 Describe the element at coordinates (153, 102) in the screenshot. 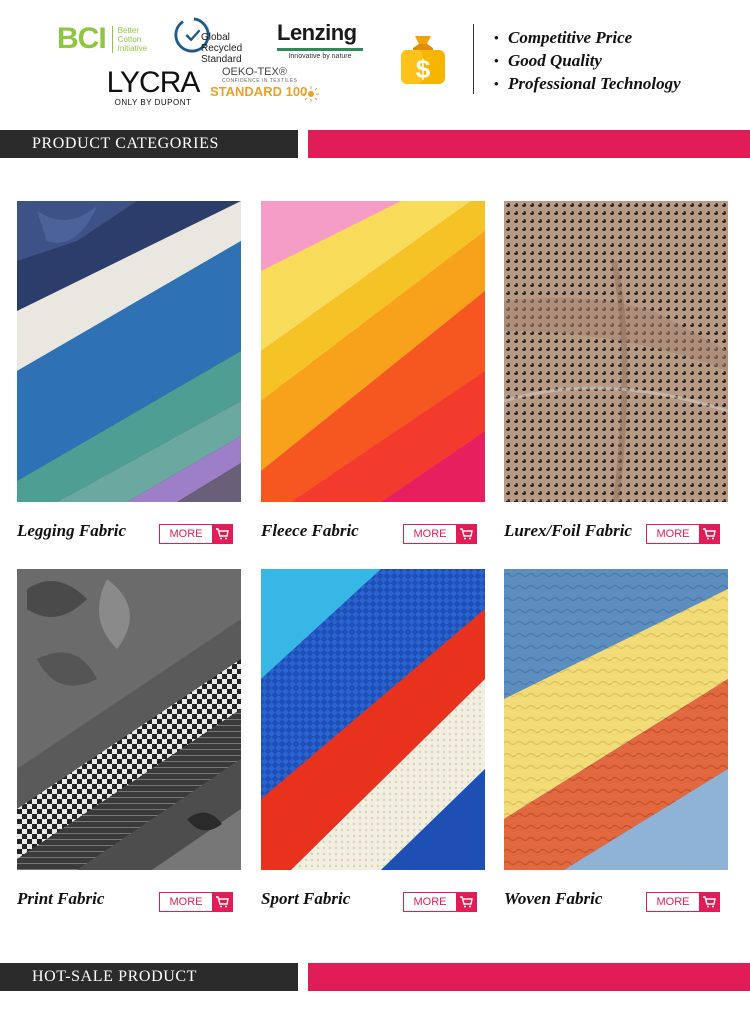

I see `lycra-sub: ONLY BY DUPONT` at that location.